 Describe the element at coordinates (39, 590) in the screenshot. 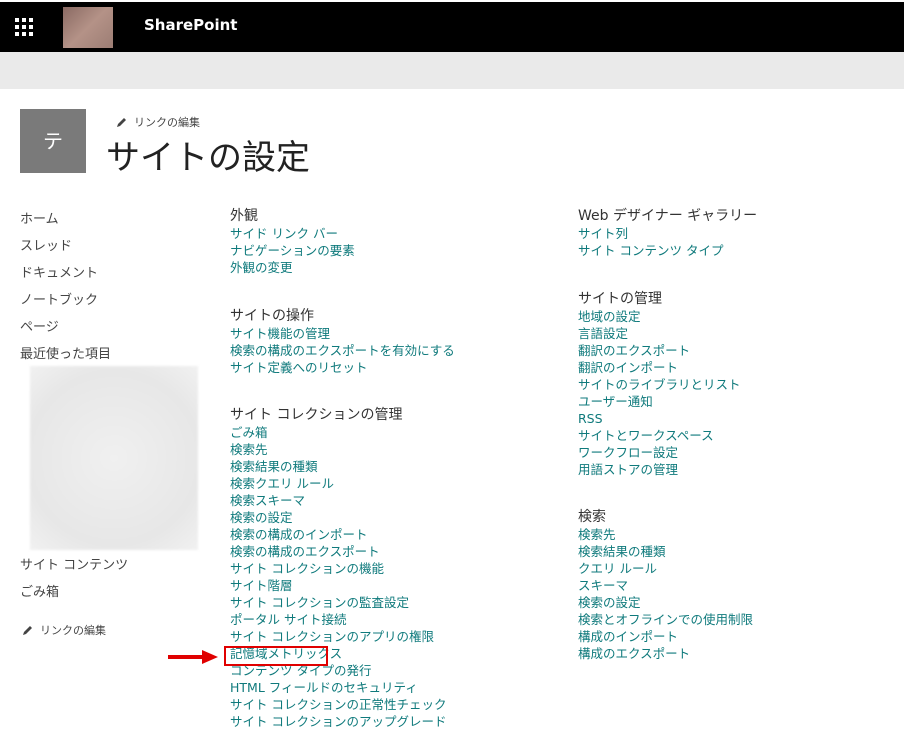

I see `nav-item-recycle-bin: ごみ箱` at that location.